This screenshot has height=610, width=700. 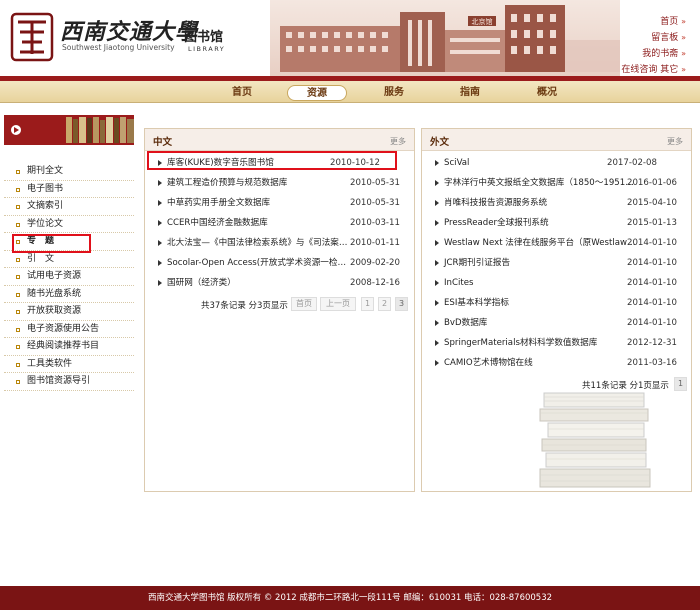 I want to click on prev-page-button: 上一页, so click(x=338, y=304).